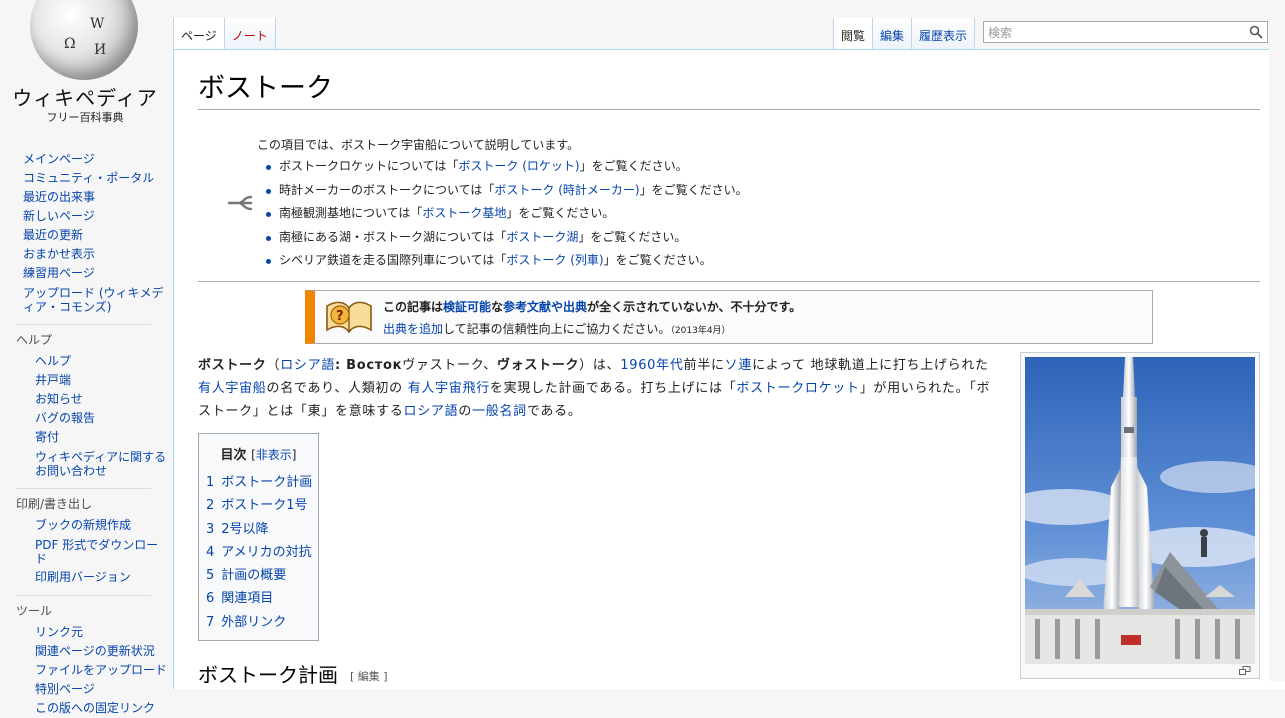 This screenshot has width=1285, height=718. I want to click on lead-text: :, so click(341, 365).